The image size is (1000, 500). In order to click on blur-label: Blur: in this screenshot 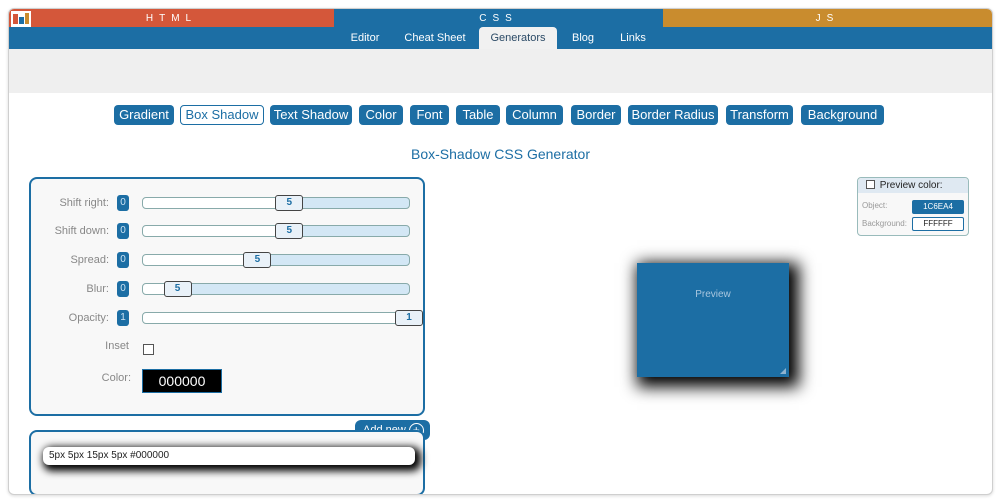, I will do `click(97, 289)`.